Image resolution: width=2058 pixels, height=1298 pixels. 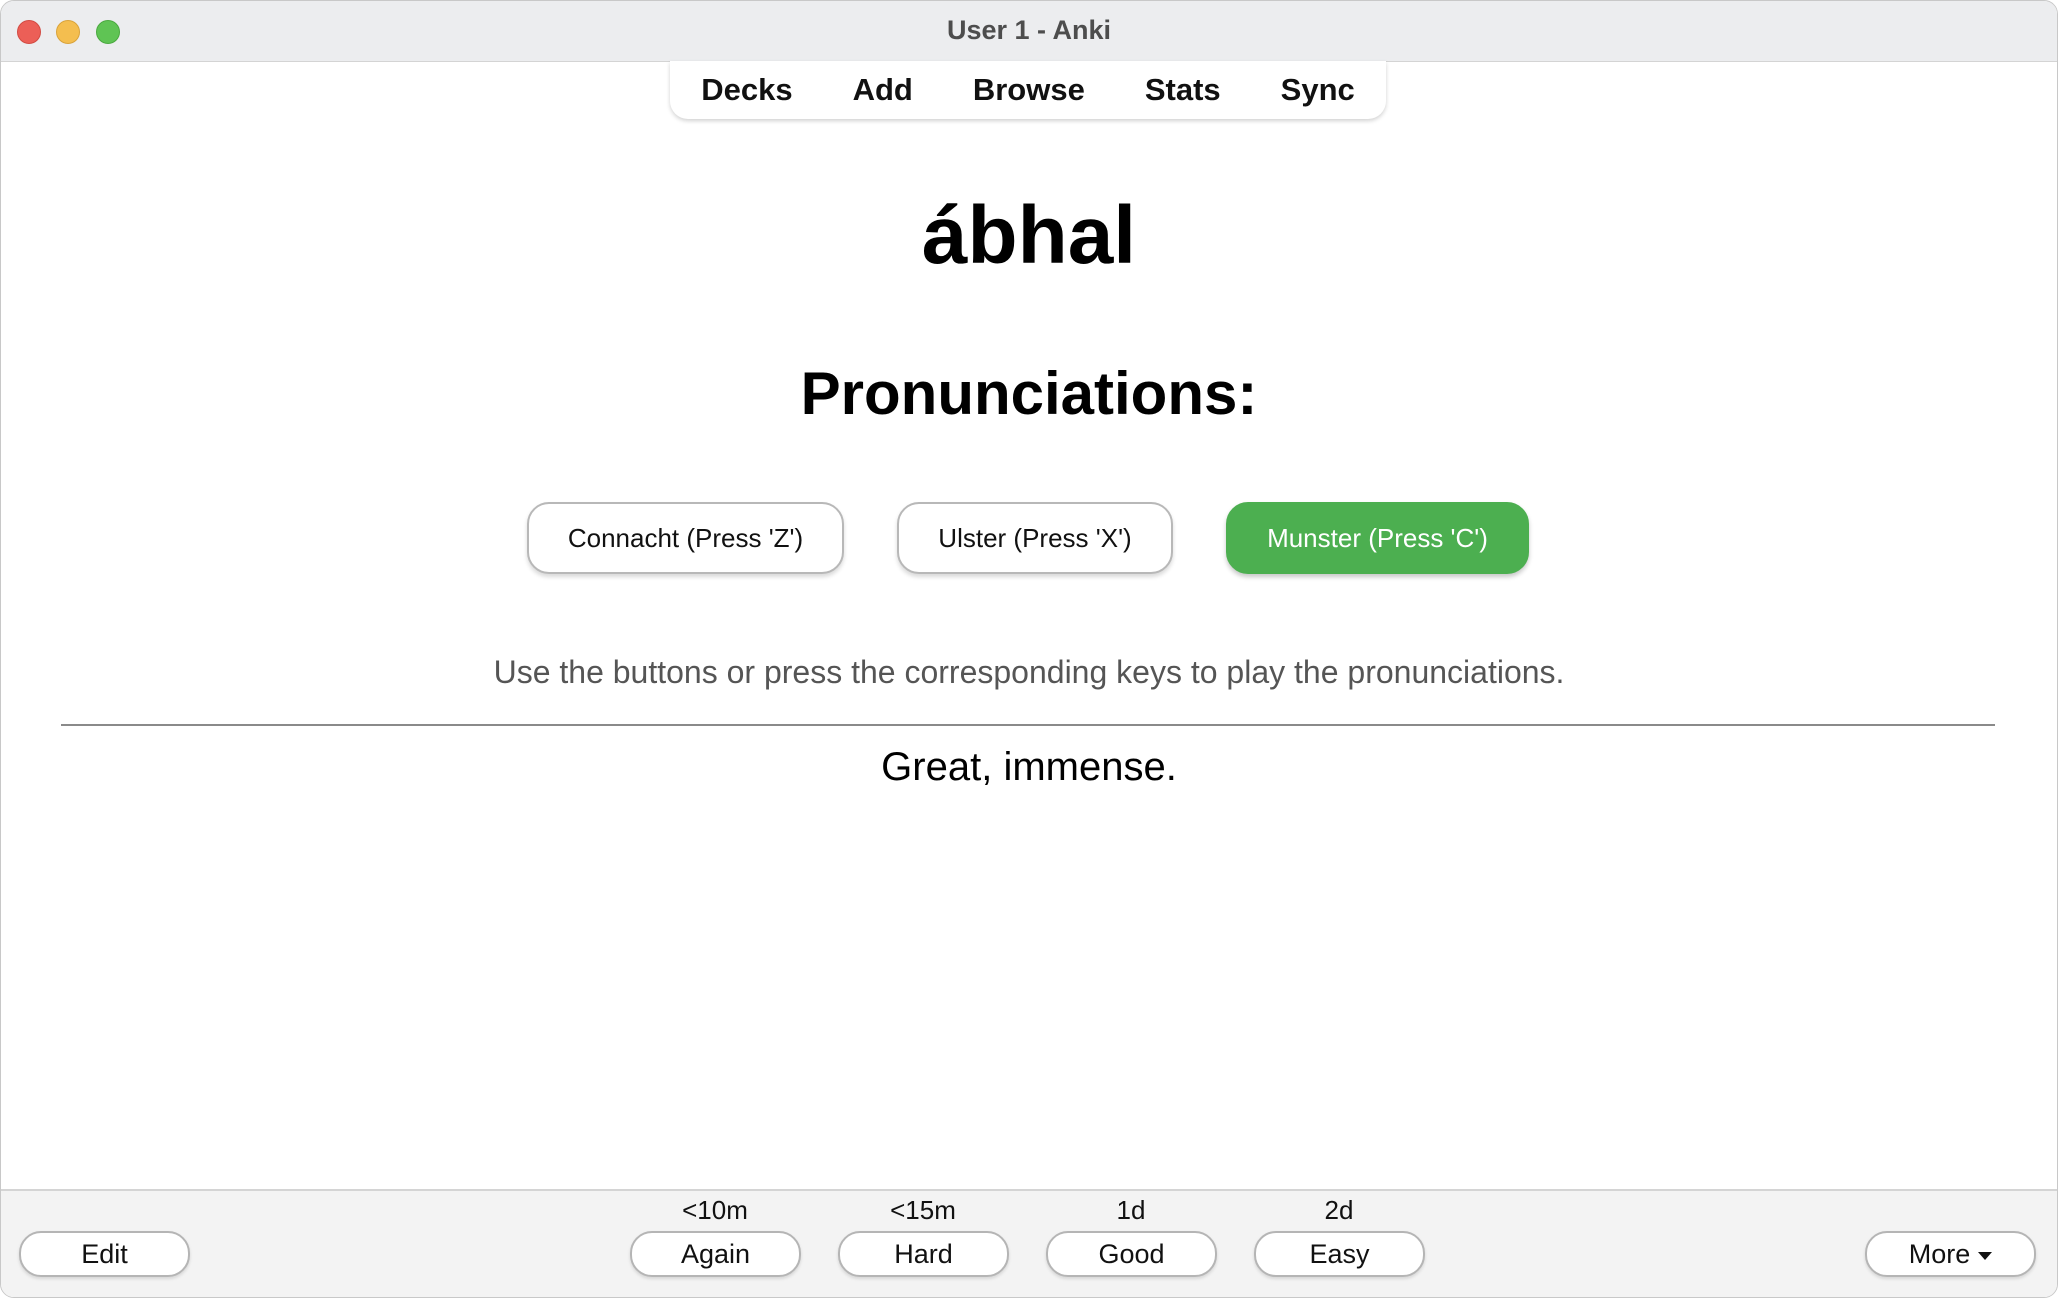 I want to click on good-button: Good, so click(x=1131, y=1254).